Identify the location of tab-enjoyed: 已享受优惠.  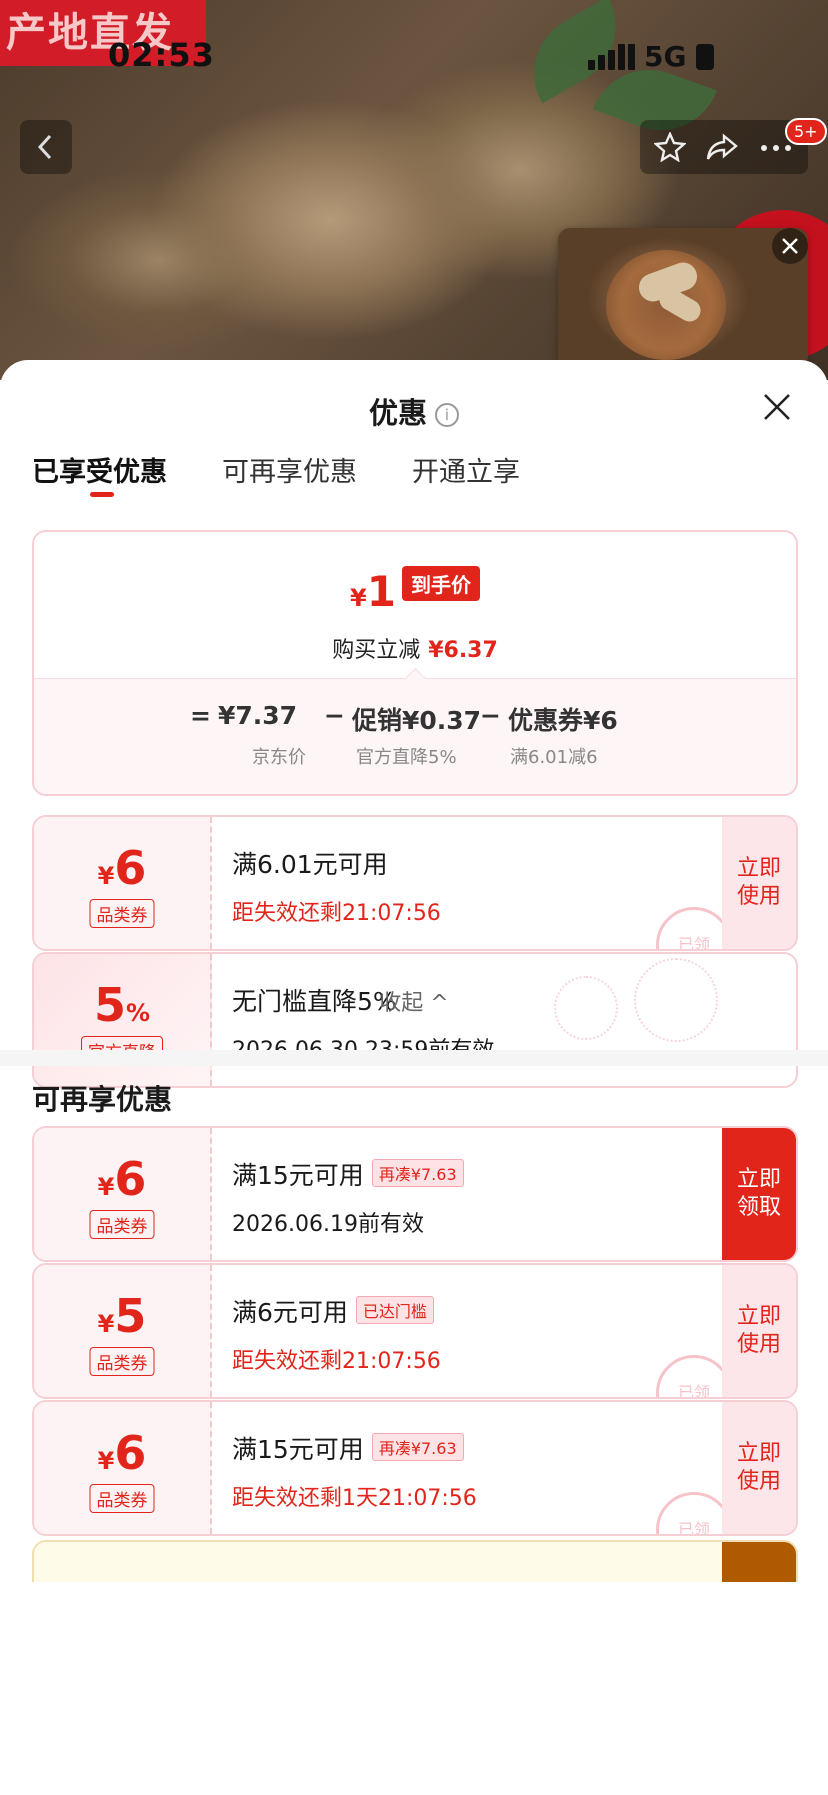
(99, 469).